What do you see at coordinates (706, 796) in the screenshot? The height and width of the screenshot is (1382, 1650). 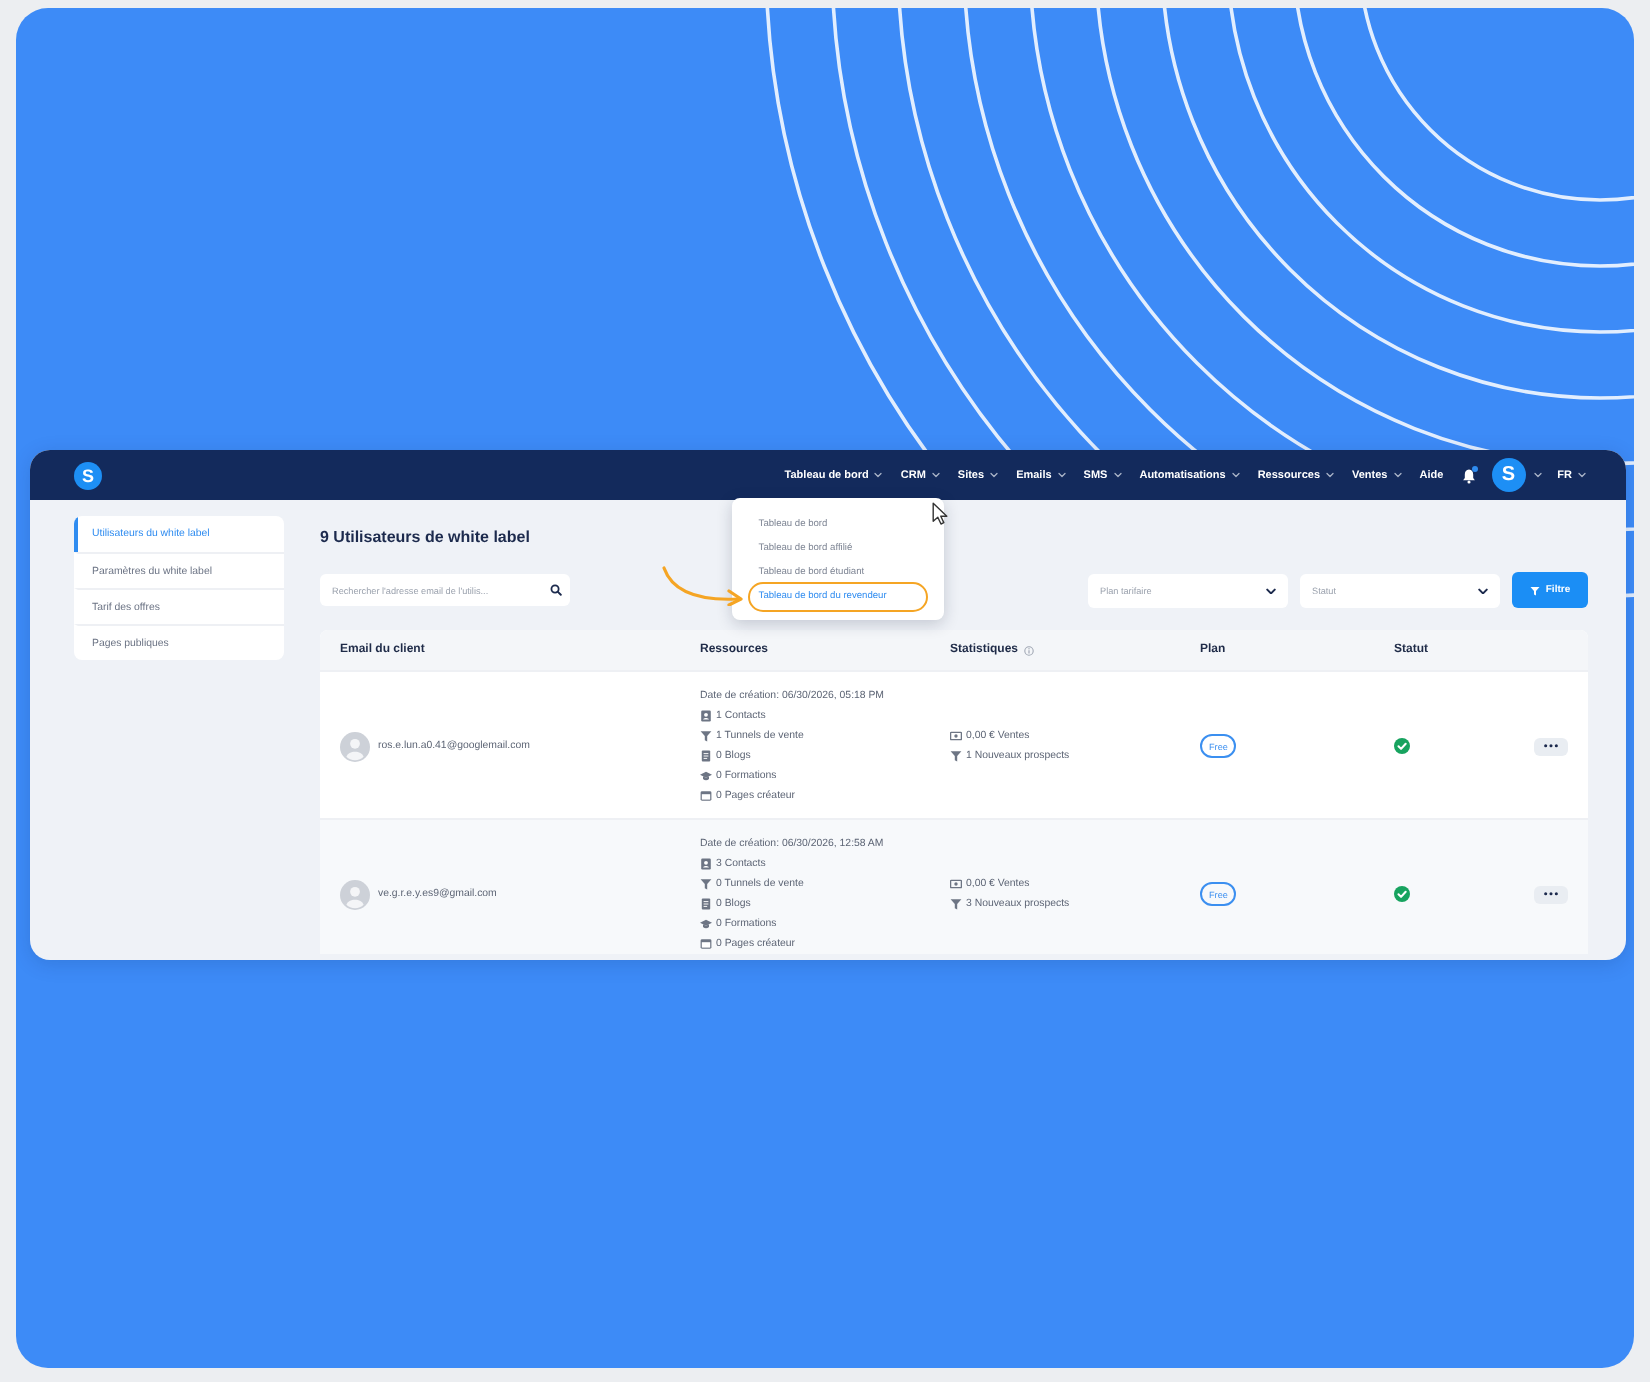 I see `browser-window-icon` at bounding box center [706, 796].